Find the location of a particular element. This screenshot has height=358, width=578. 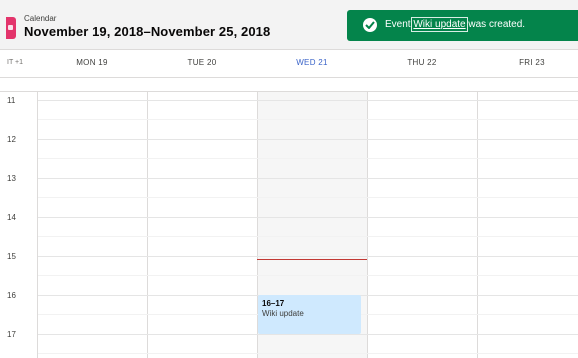

event-wiki-update: 16–17 Wiki update is located at coordinates (309, 314).